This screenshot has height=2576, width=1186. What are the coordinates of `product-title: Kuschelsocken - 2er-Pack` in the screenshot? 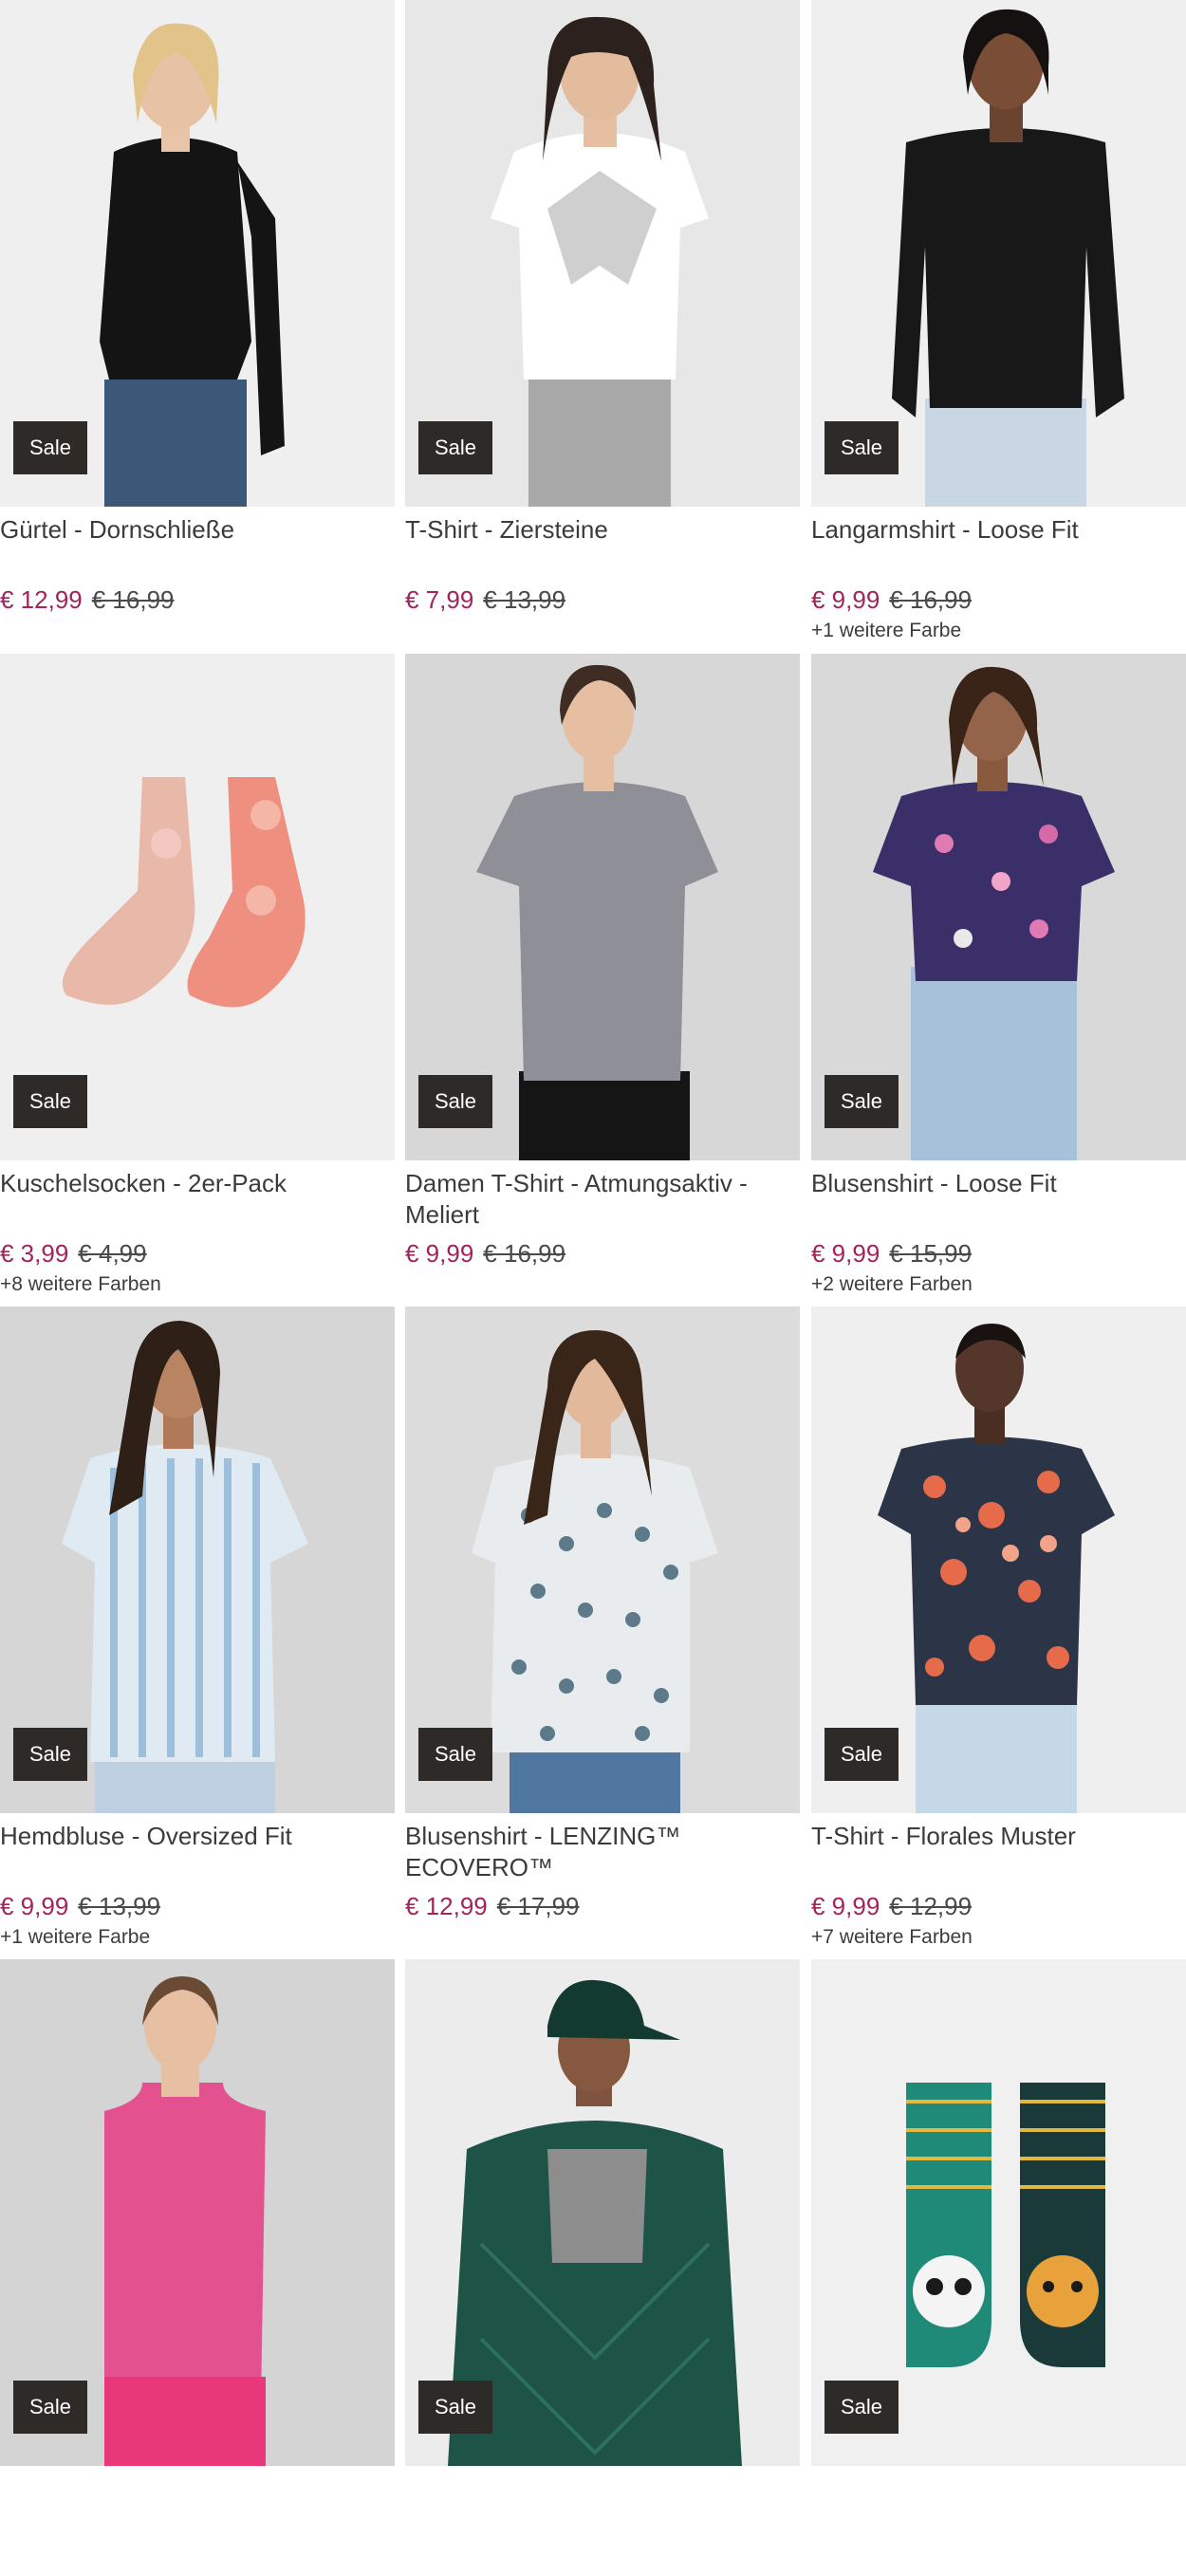 It's located at (197, 1195).